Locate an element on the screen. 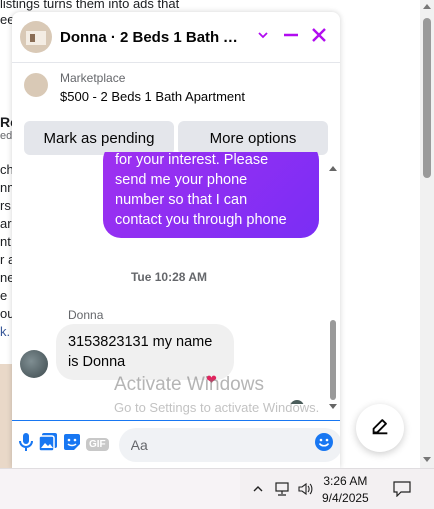 Image resolution: width=434 pixels, height=509 pixels. sticker-icon is located at coordinates (72, 444).